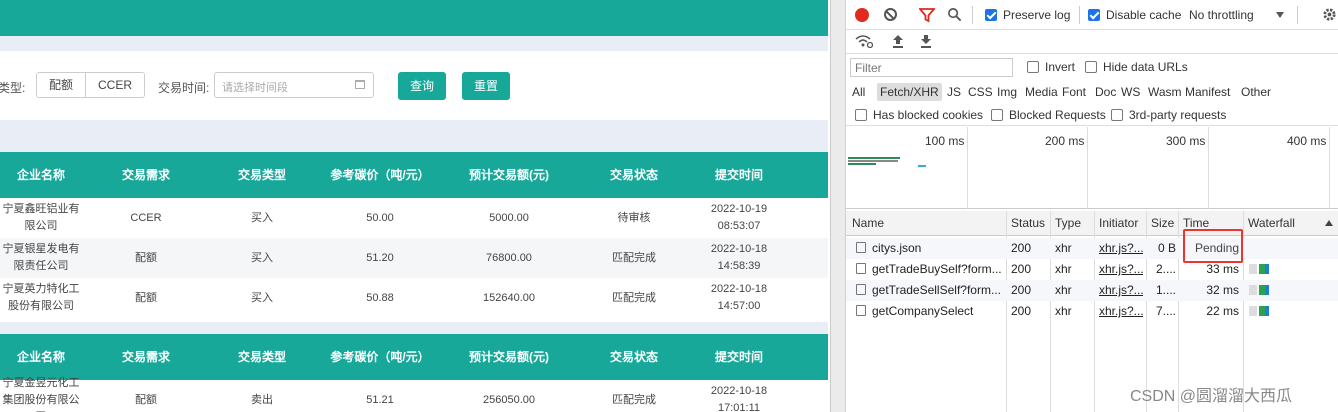 Image resolution: width=1338 pixels, height=412 pixels. Describe the element at coordinates (634, 399) in the screenshot. I see `col-status: 匹配完成` at that location.